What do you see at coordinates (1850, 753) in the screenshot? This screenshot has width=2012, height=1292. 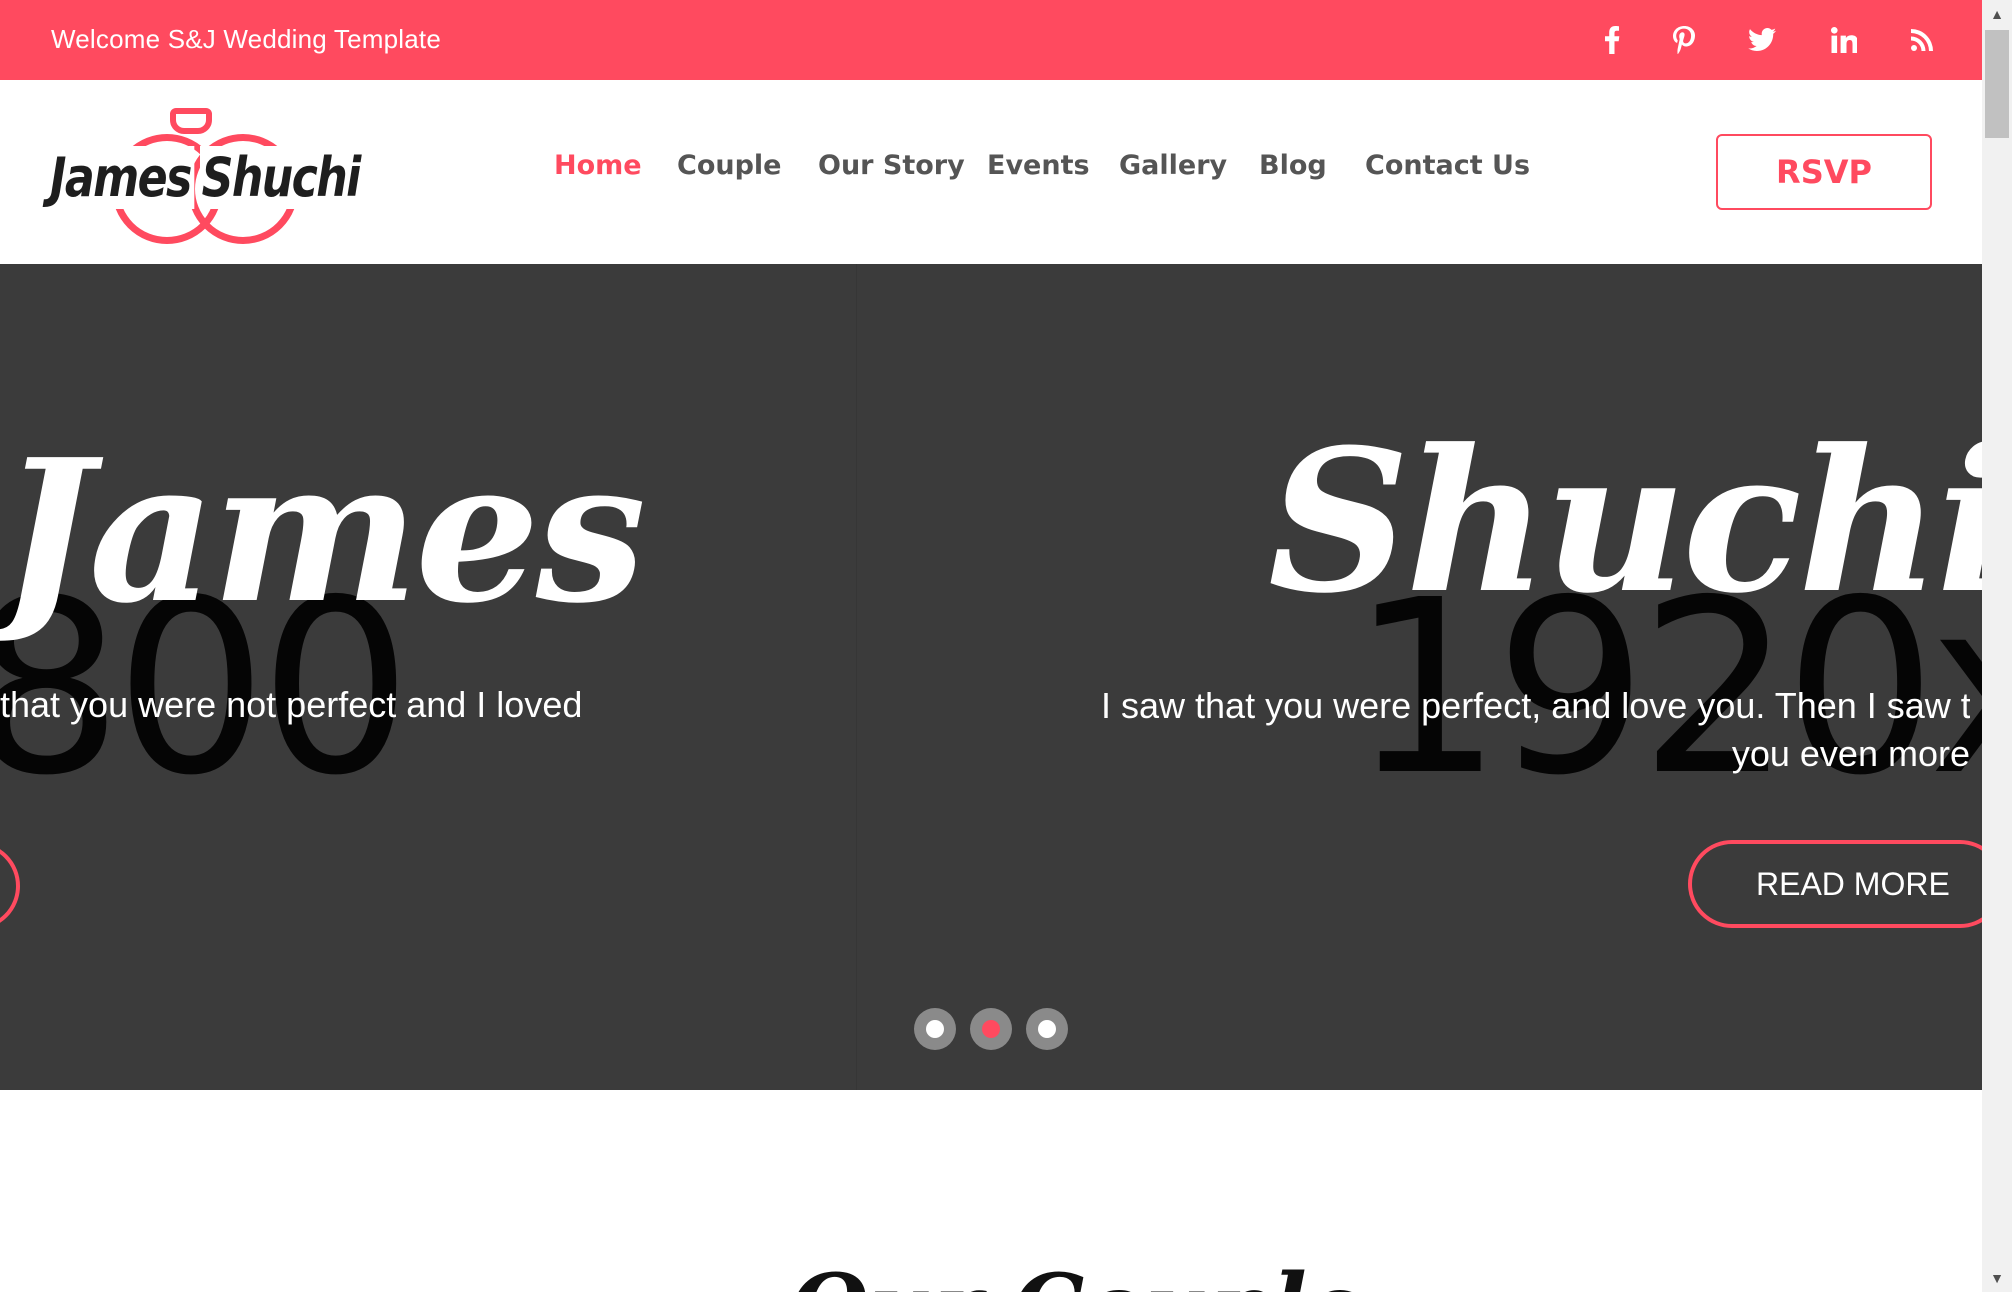 I see `slide-right-caption-line2: you even more` at bounding box center [1850, 753].